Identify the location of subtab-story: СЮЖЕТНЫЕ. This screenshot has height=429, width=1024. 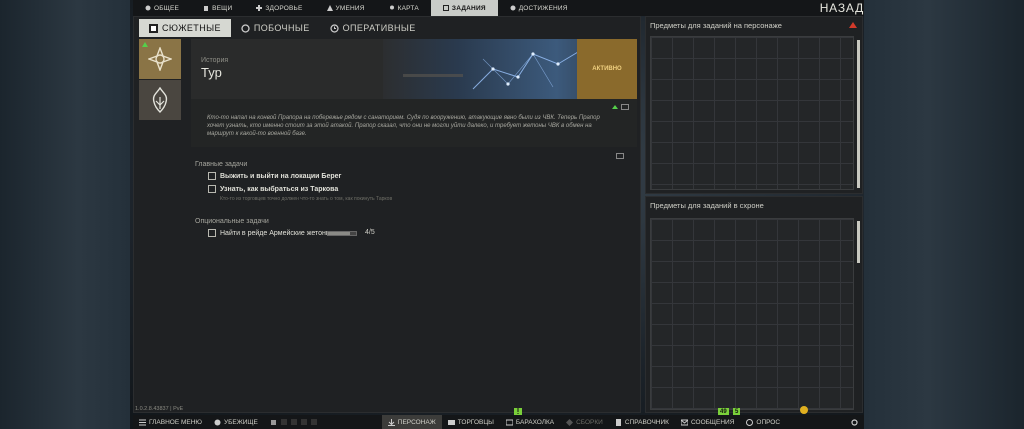
(185, 28).